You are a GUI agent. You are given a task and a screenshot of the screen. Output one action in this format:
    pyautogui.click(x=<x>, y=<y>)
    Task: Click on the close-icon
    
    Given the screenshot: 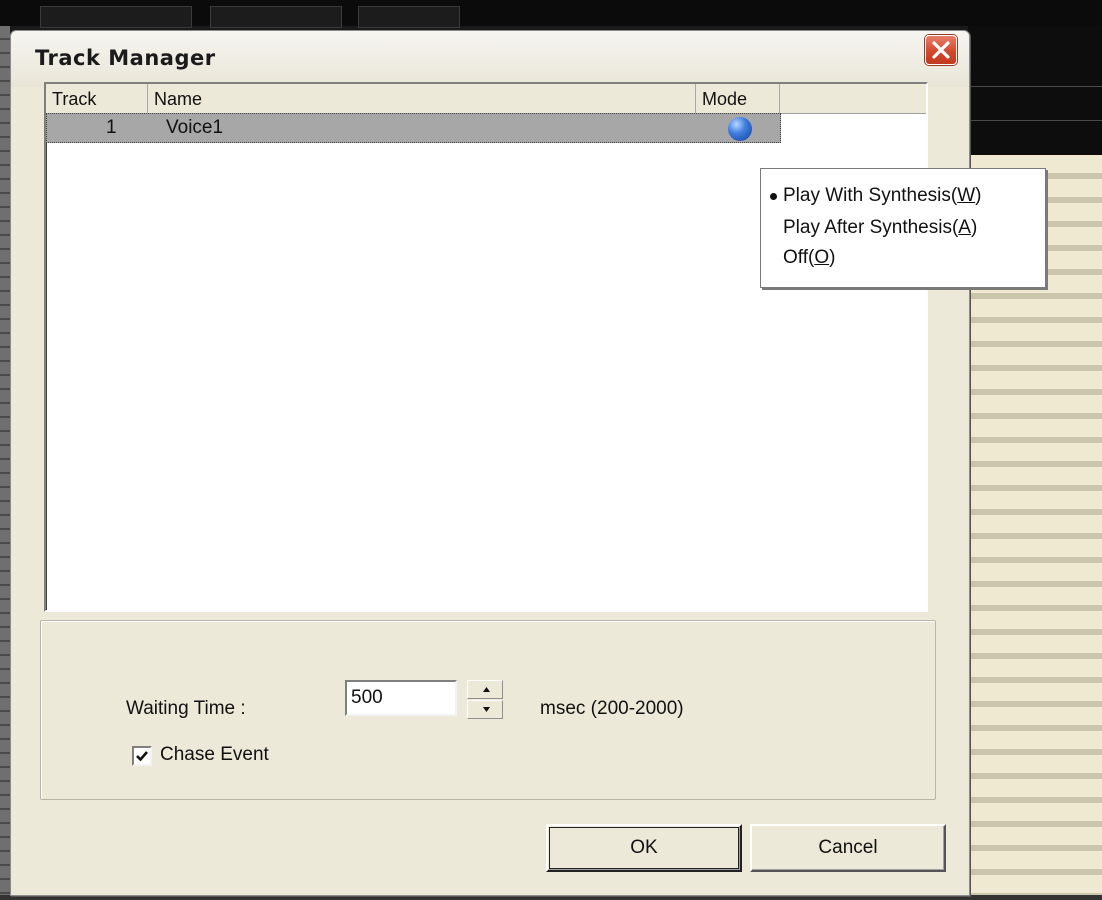 What is the action you would take?
    pyautogui.click(x=941, y=50)
    